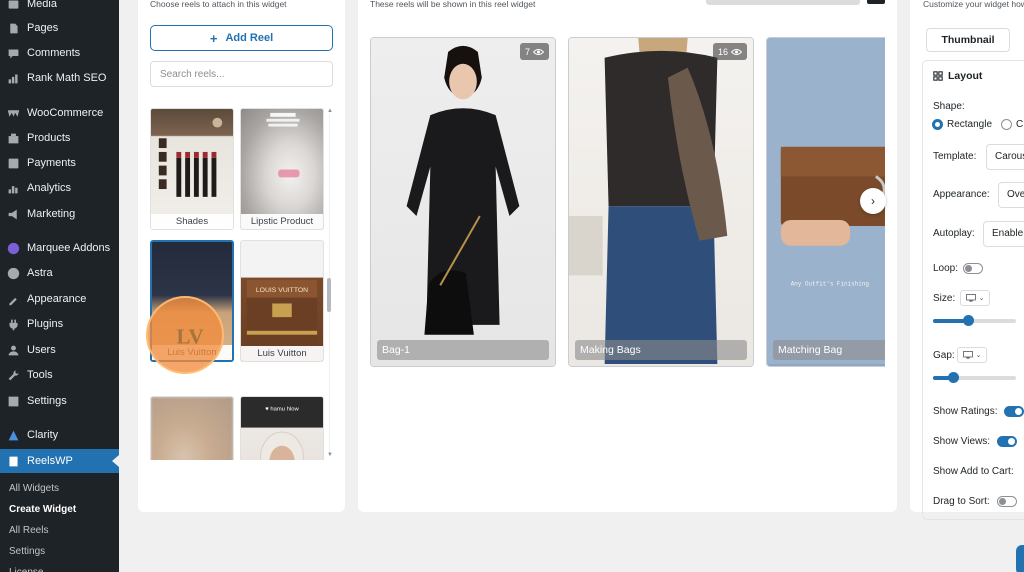  Describe the element at coordinates (13, 375) in the screenshot. I see `tools-icon` at that location.